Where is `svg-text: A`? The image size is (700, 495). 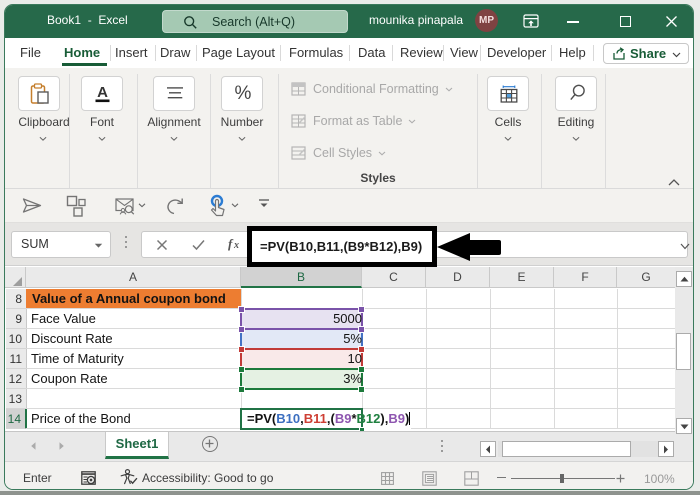 svg-text: A is located at coordinates (102, 92).